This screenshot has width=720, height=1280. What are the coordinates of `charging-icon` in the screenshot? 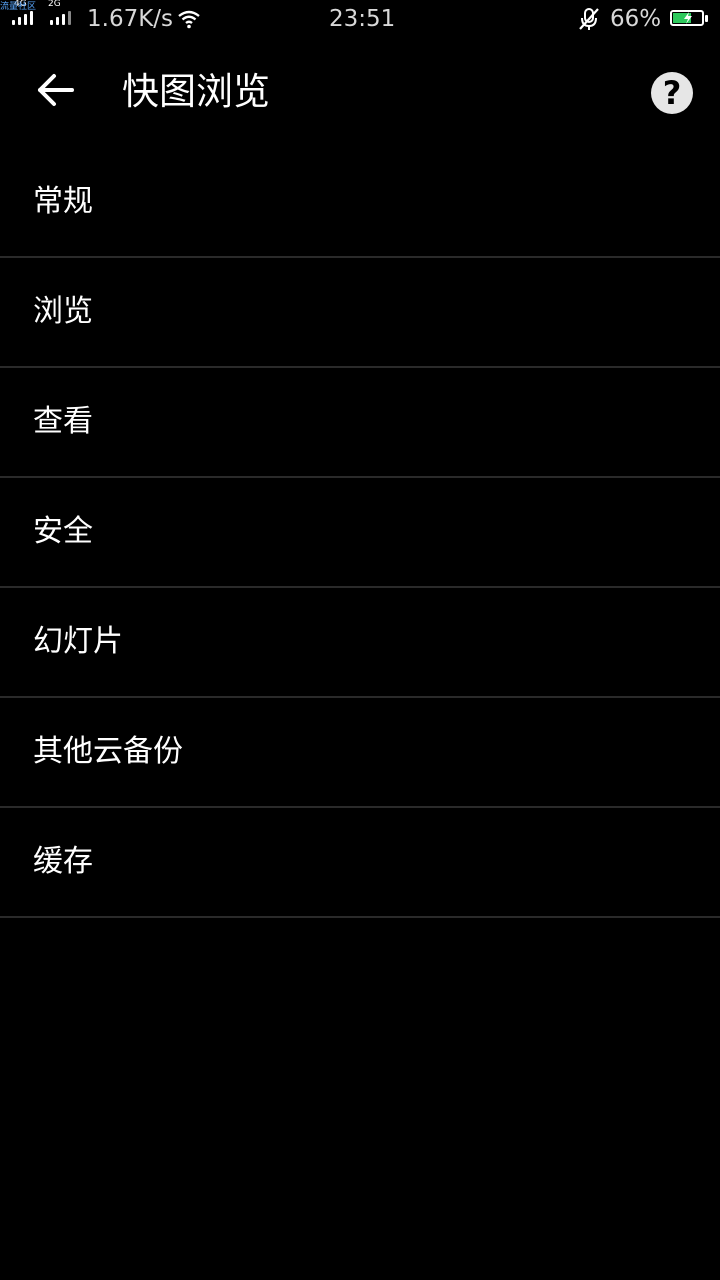 It's located at (688, 18).